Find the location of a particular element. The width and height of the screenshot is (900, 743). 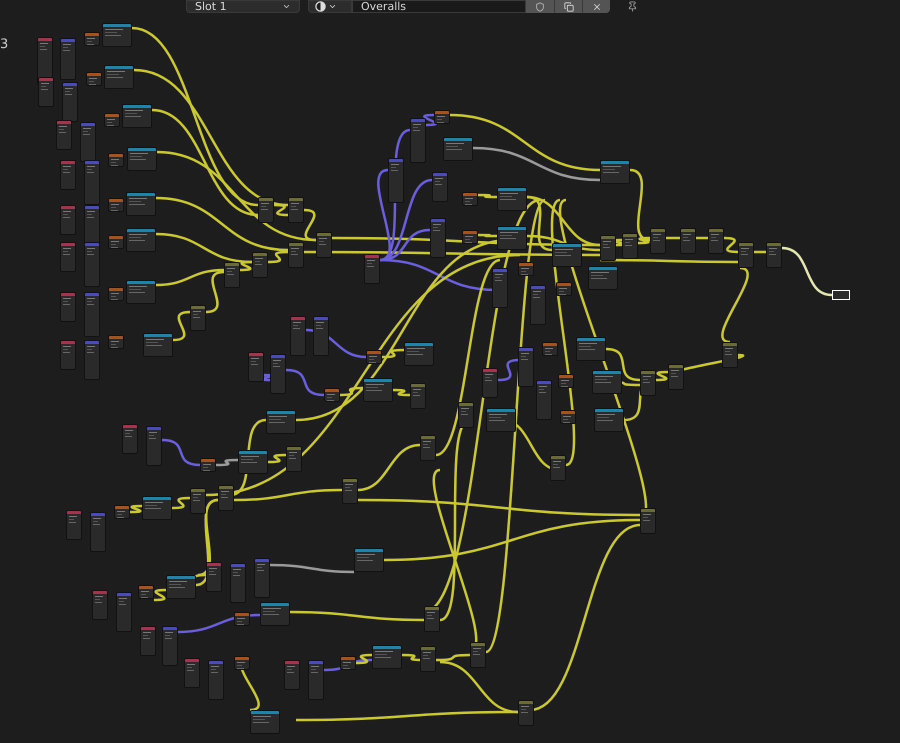

edge-label: 3 is located at coordinates (4, 44).